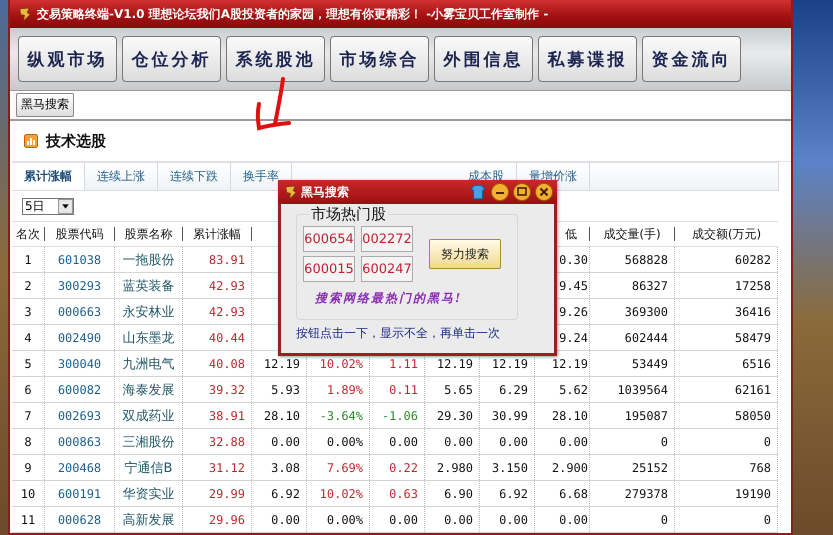 This screenshot has height=535, width=833. What do you see at coordinates (752, 337) in the screenshot?
I see `table-cell: 58479` at bounding box center [752, 337].